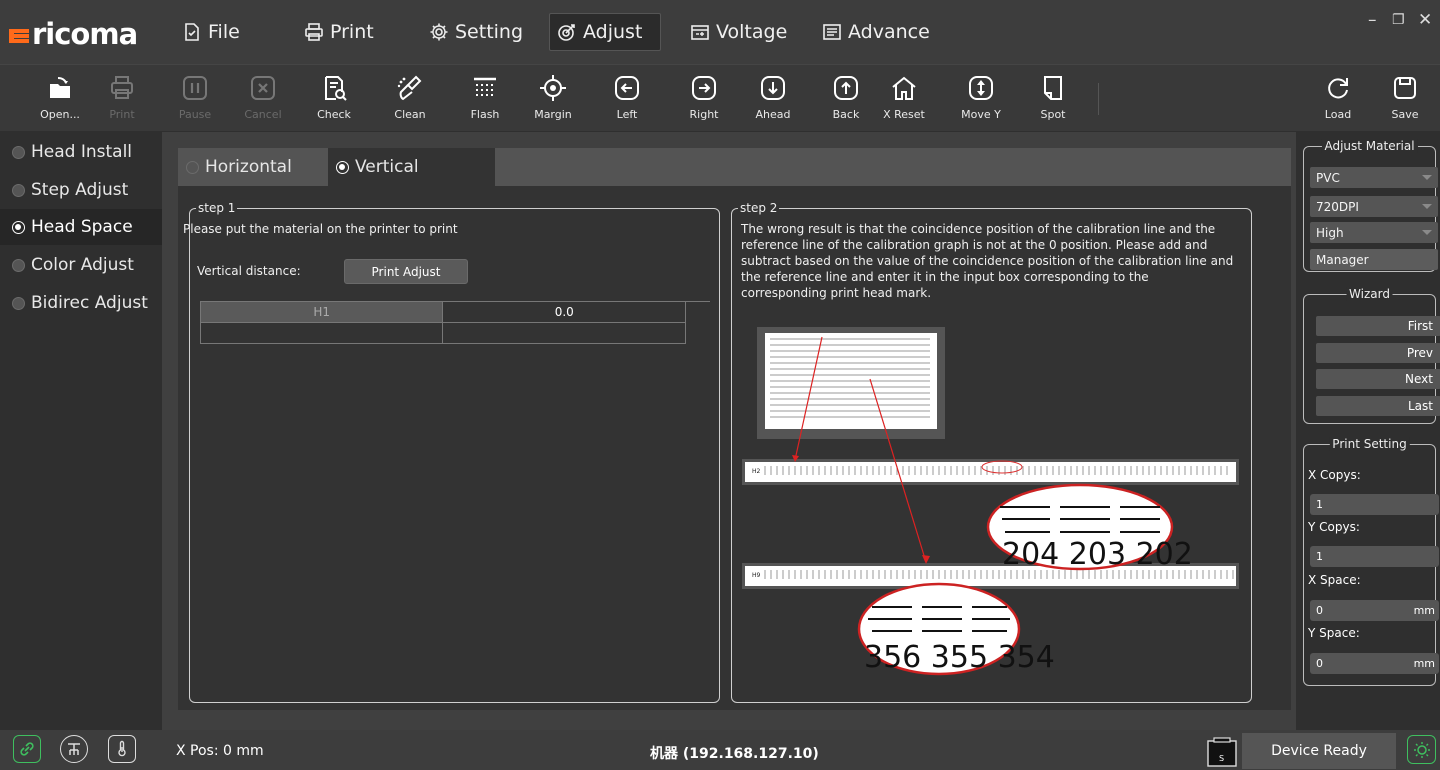 Image resolution: width=1440 pixels, height=770 pixels. Describe the element at coordinates (195, 99) in the screenshot. I see `pause-button: Pause` at that location.